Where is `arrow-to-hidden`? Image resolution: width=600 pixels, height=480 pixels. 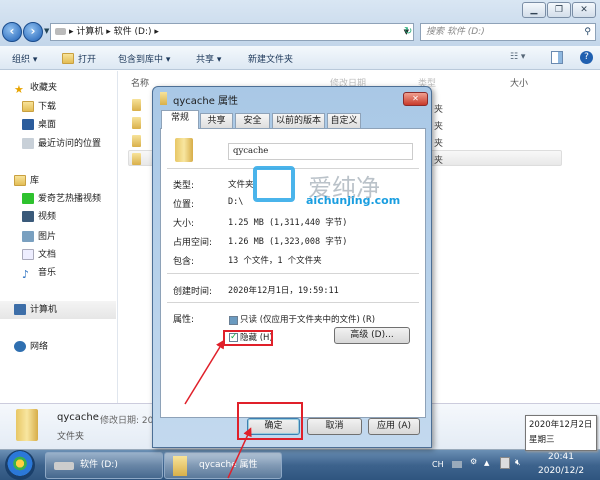 arrow-to-hidden is located at coordinates (204, 372).